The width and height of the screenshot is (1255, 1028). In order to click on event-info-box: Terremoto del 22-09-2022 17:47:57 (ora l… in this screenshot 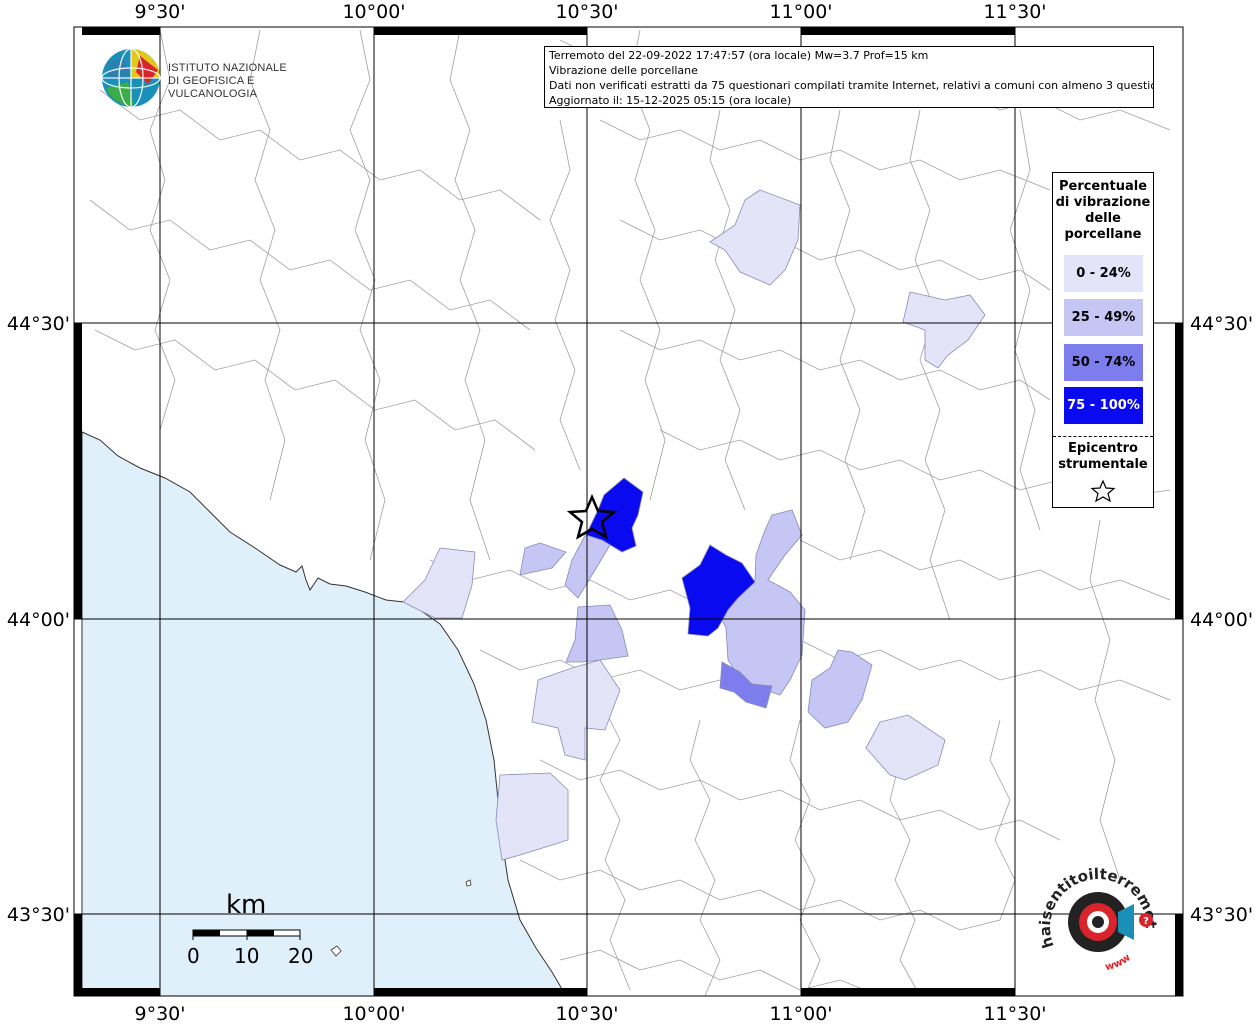, I will do `click(849, 77)`.